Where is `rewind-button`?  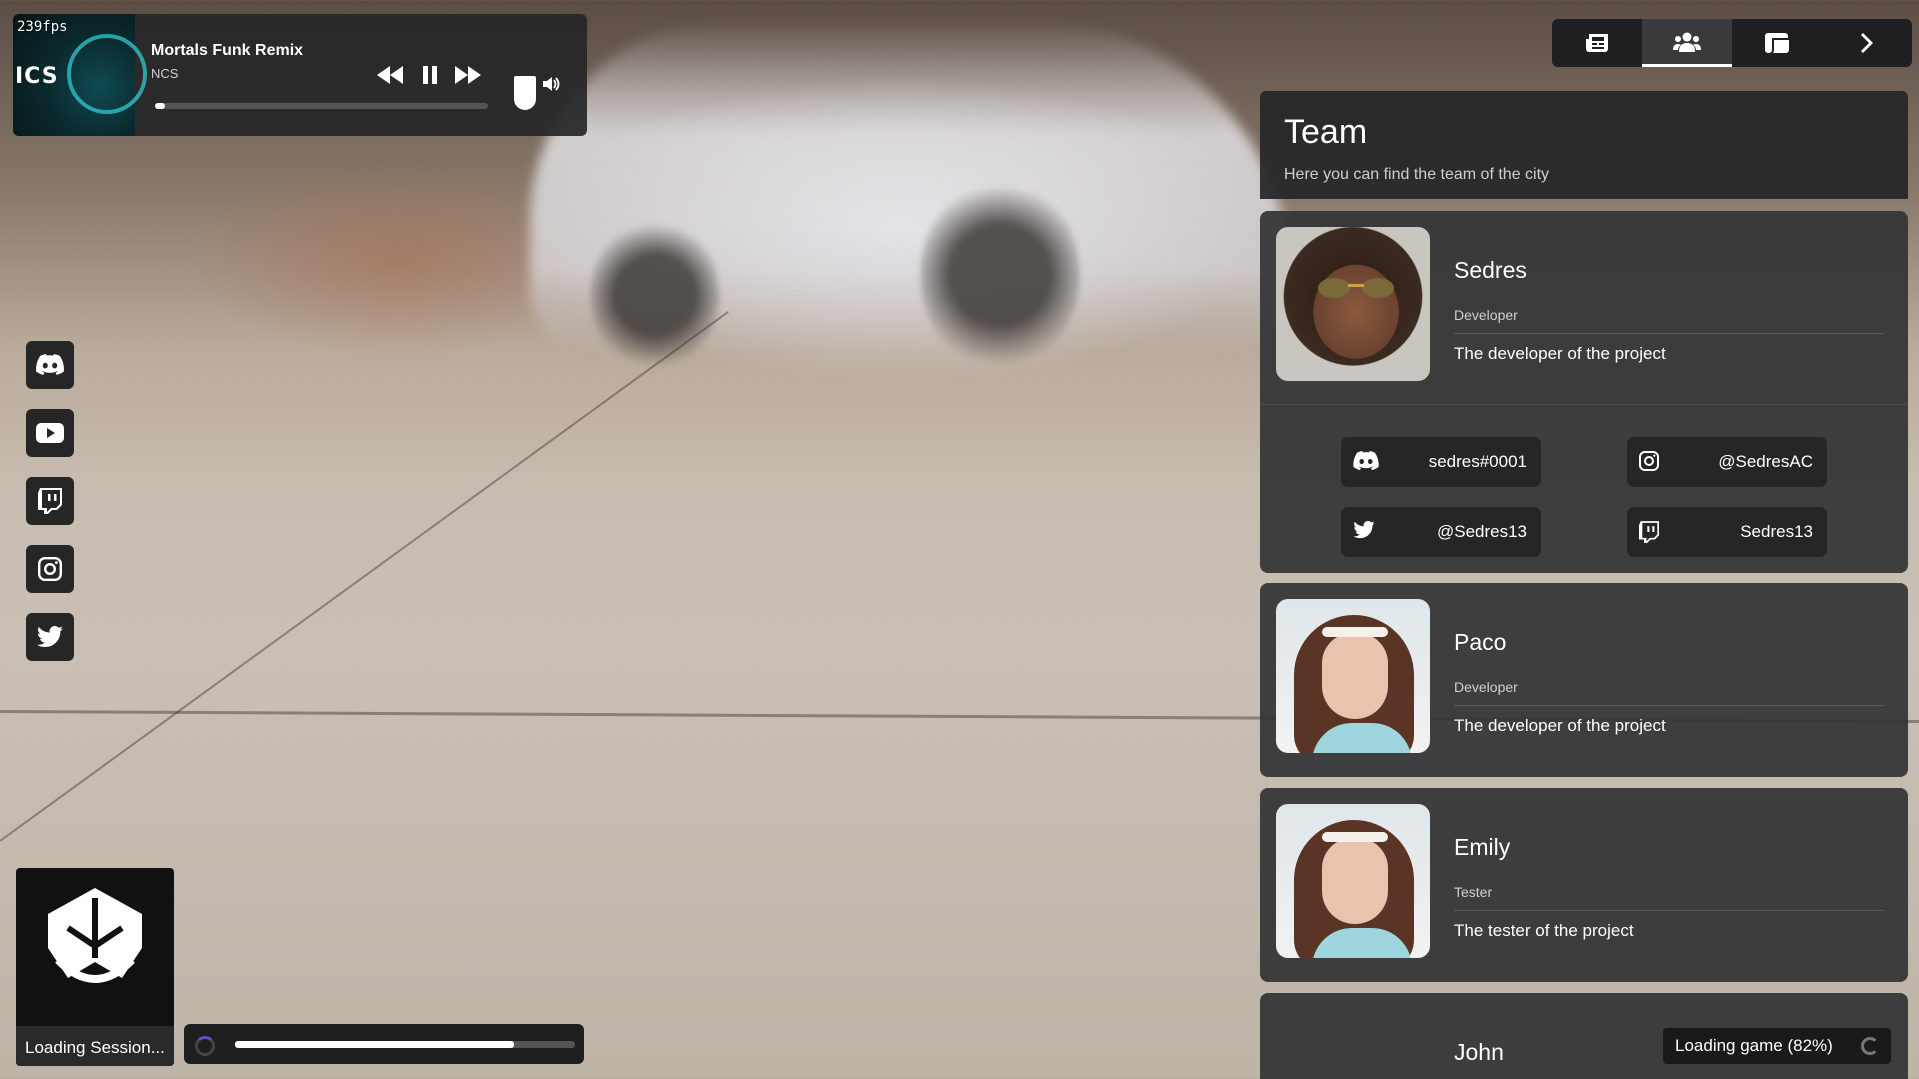
rewind-button is located at coordinates (390, 75).